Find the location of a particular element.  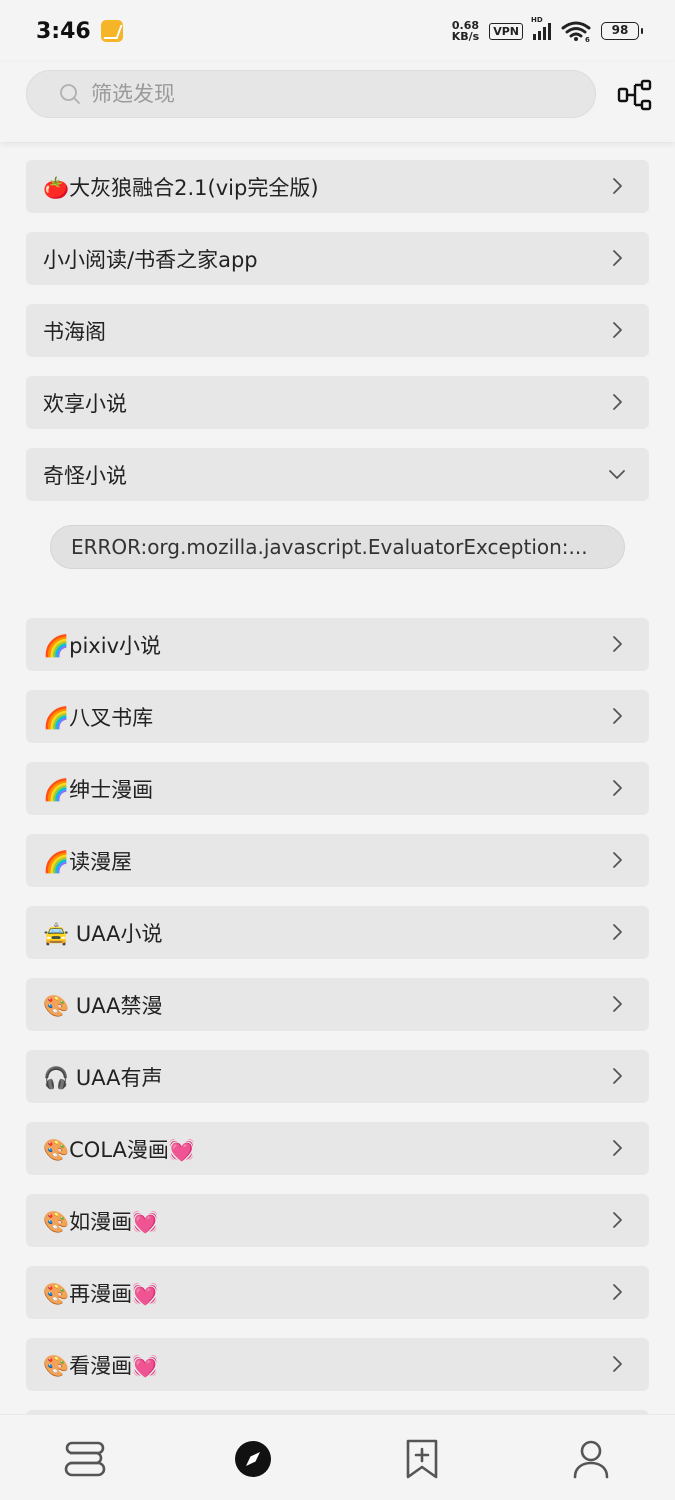

chevron-down-icon is located at coordinates (617, 474).